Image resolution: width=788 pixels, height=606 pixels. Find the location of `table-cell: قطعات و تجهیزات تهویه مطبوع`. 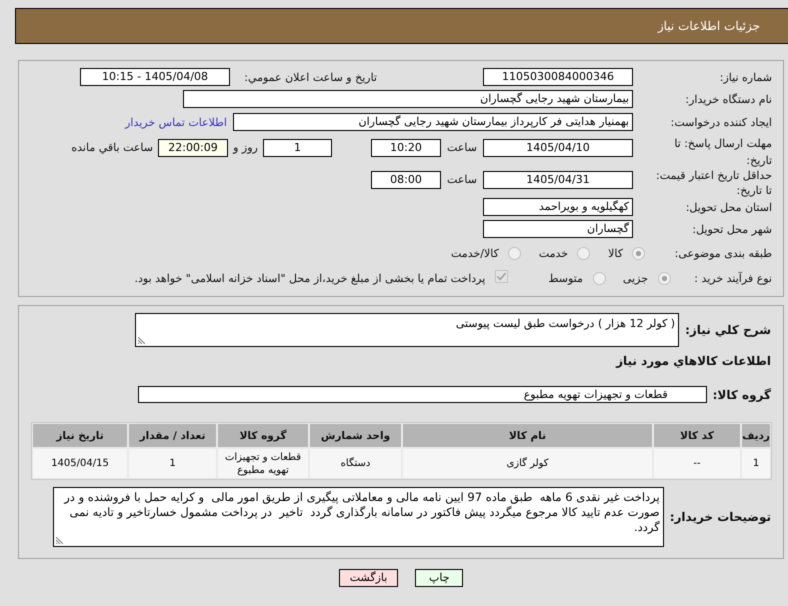

table-cell: قطعات و تجهیزات تهویه مطبوع is located at coordinates (263, 463).